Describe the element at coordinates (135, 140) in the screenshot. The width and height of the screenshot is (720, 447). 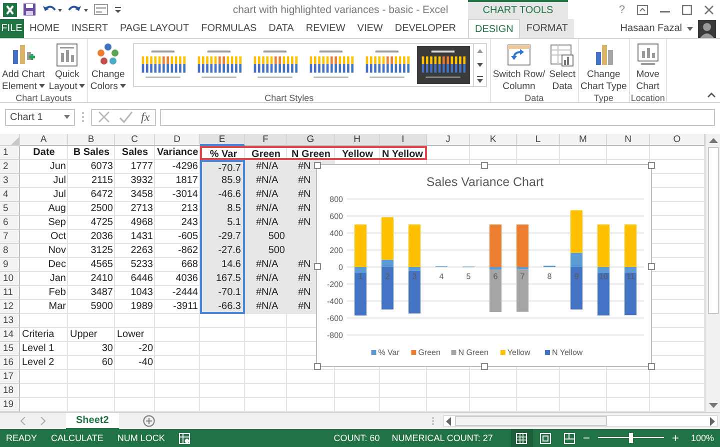
I see `column-letter: C` at that location.